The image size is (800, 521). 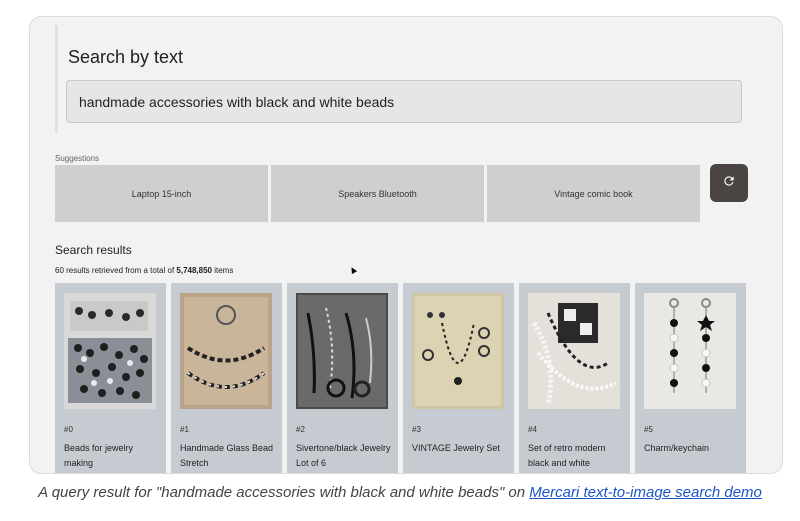 What do you see at coordinates (184, 429) in the screenshot?
I see `result-rank: #1` at bounding box center [184, 429].